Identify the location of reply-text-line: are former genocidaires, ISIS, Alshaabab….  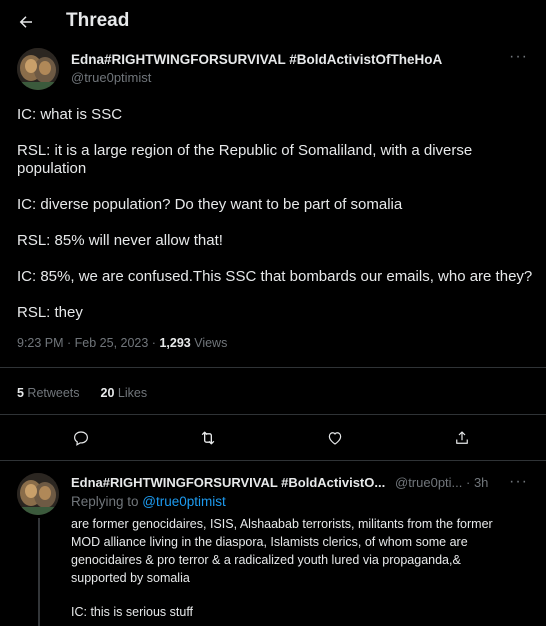
(282, 524).